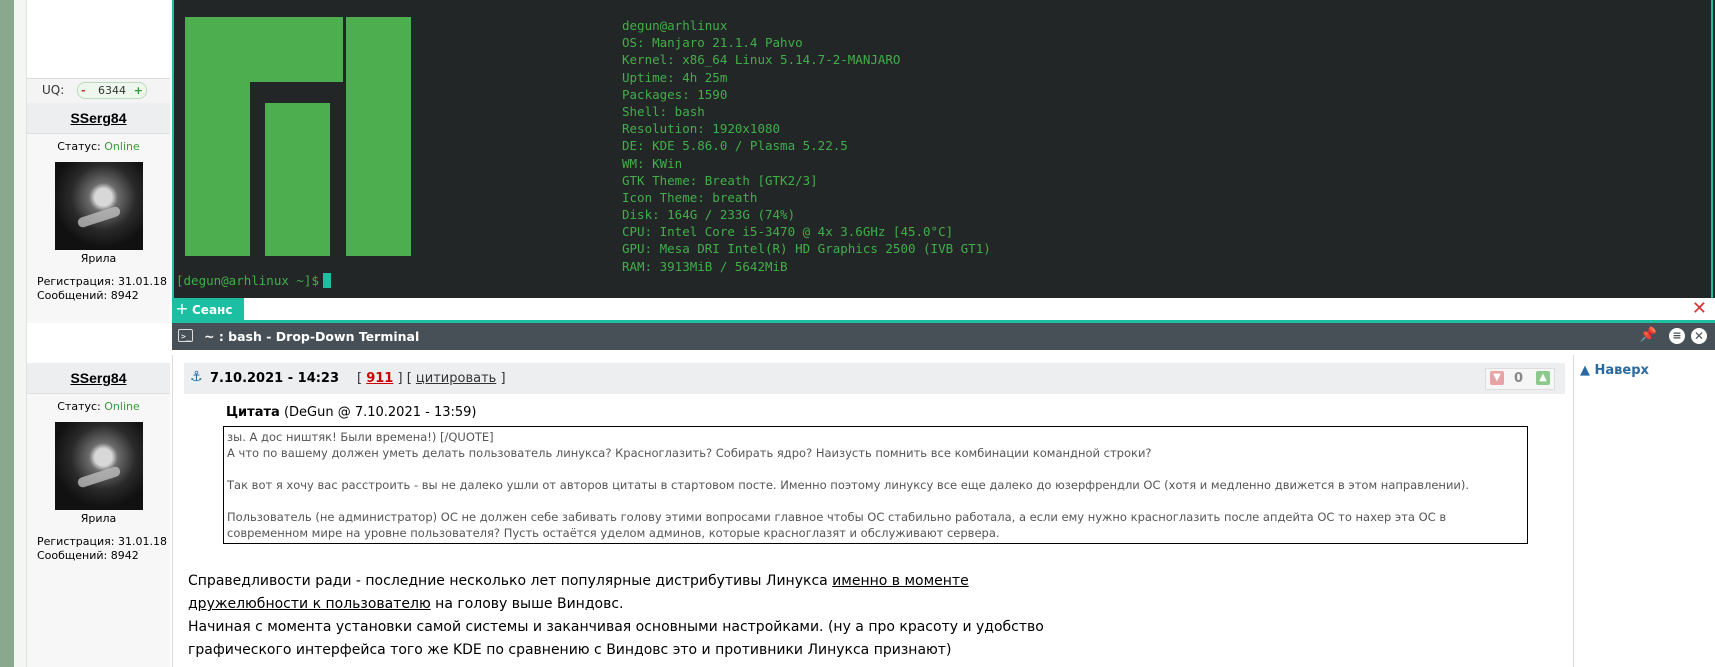 This screenshot has height=667, width=1715. I want to click on uq-rating: UQ: - 6344 +, so click(98, 91).